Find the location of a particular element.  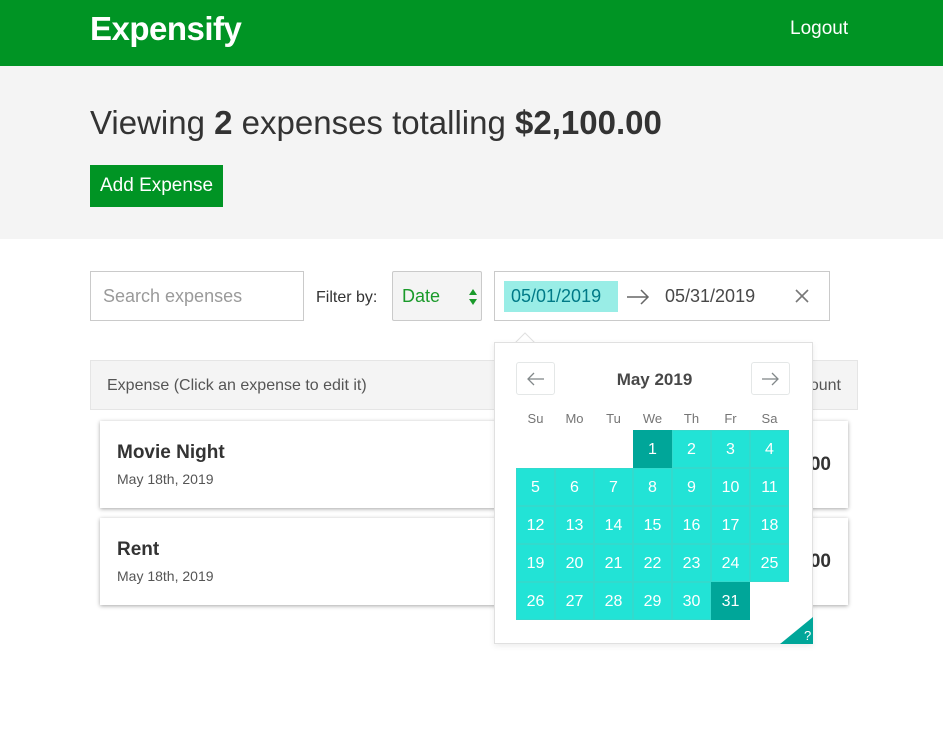

calendar-day: 12 is located at coordinates (535, 525).